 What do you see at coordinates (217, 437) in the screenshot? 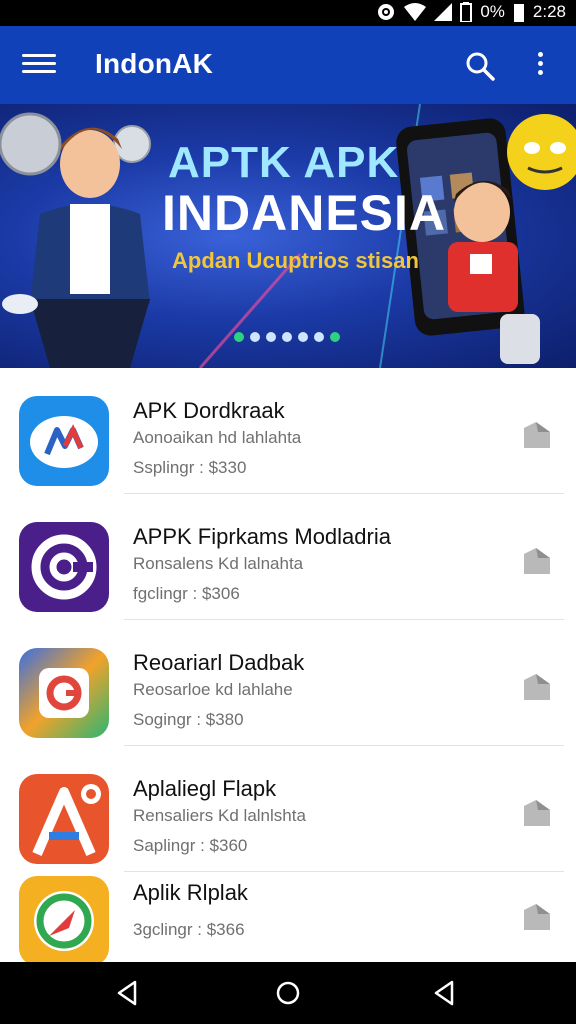
I see `app-description: Aonoaikan hd lahlahta` at bounding box center [217, 437].